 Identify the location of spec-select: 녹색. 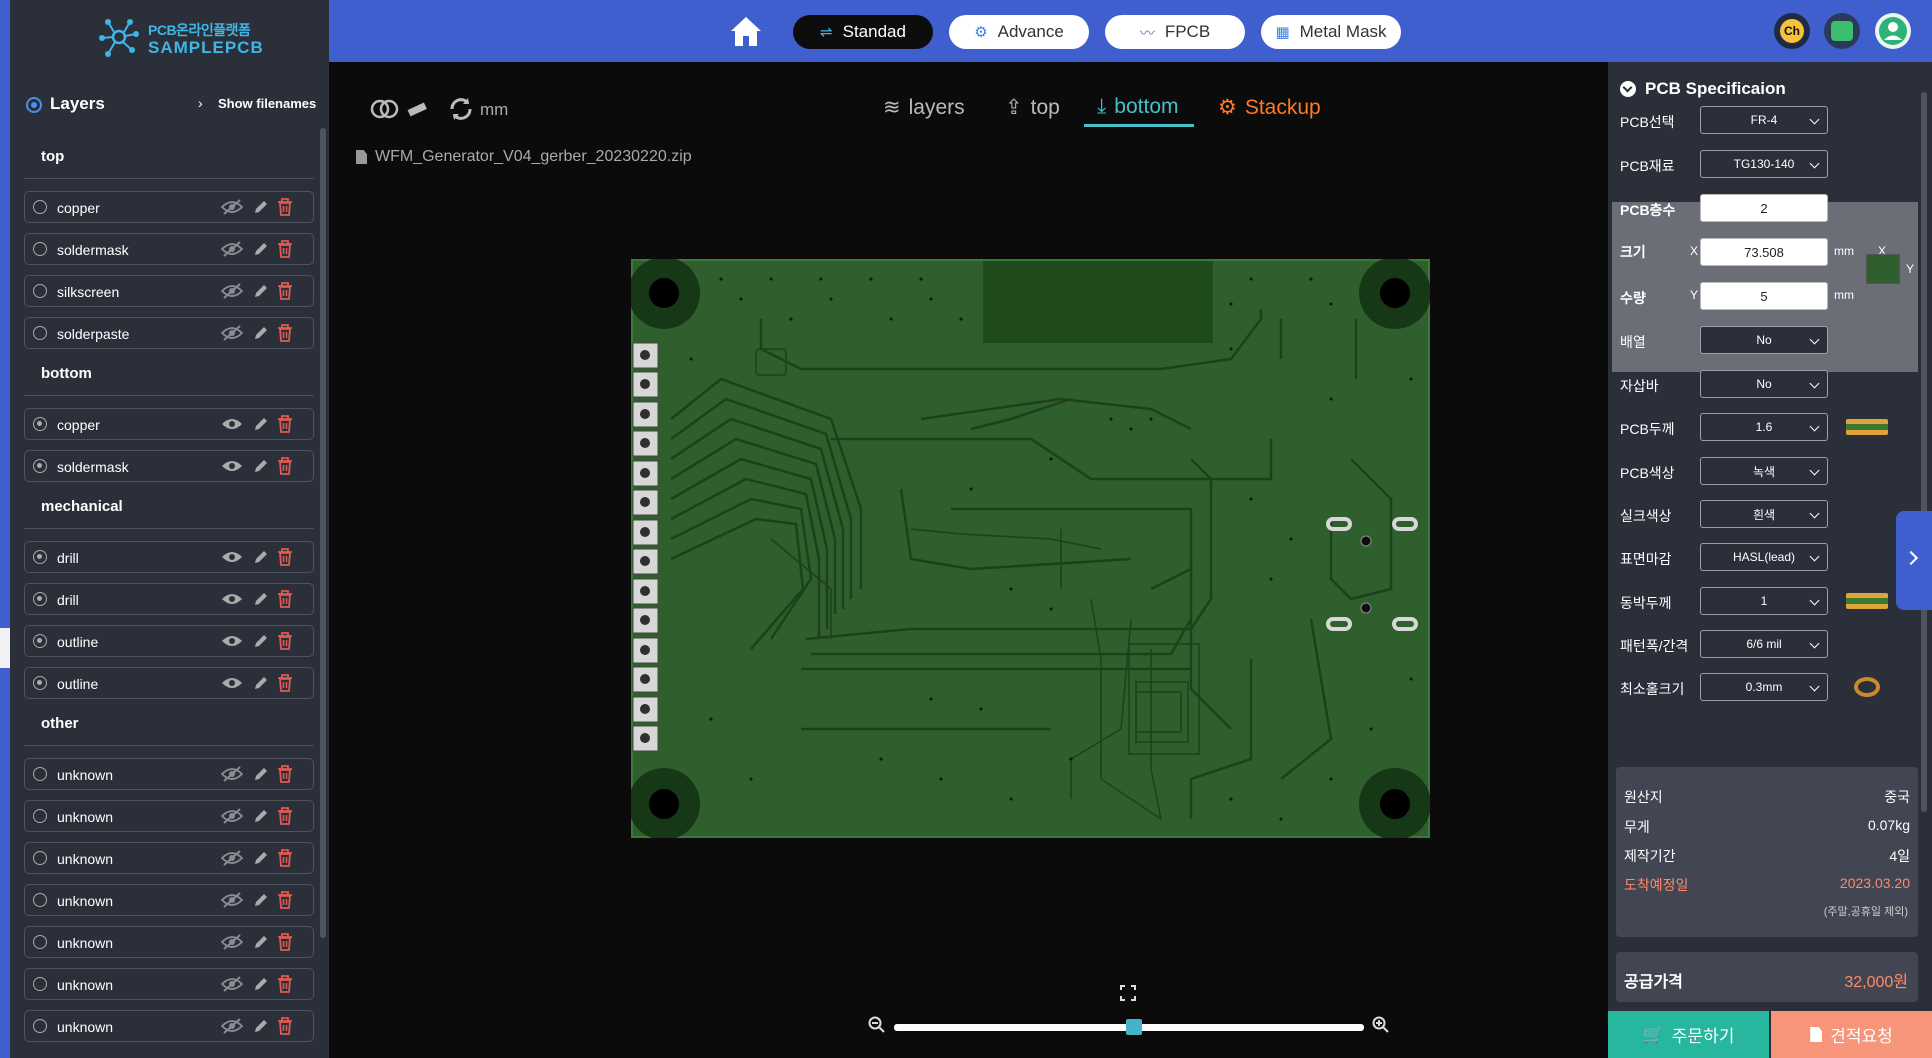
(1764, 471).